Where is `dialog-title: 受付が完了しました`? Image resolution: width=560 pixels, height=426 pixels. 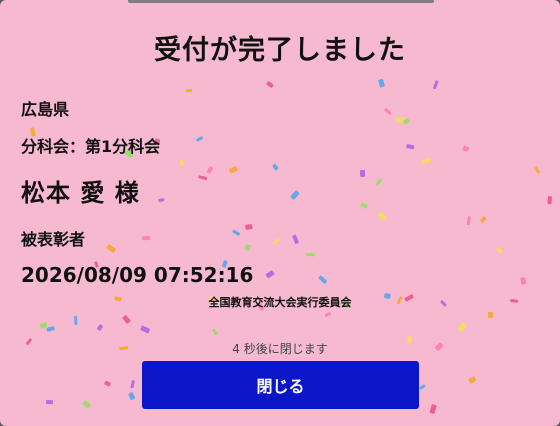 dialog-title: 受付が完了しました is located at coordinates (280, 50).